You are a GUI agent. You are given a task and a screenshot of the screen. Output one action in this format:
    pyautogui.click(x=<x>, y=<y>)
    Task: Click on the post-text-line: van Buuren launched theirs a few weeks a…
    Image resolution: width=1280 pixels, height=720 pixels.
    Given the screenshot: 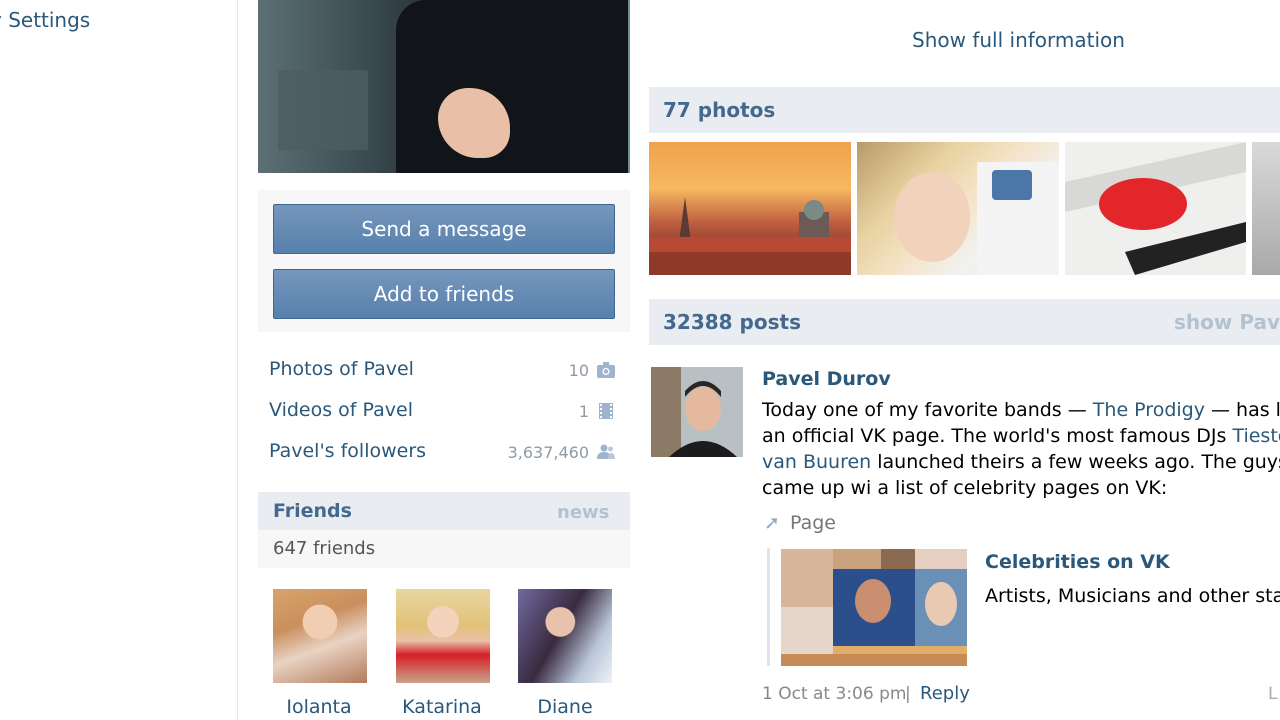 What is the action you would take?
    pyautogui.click(x=1021, y=462)
    